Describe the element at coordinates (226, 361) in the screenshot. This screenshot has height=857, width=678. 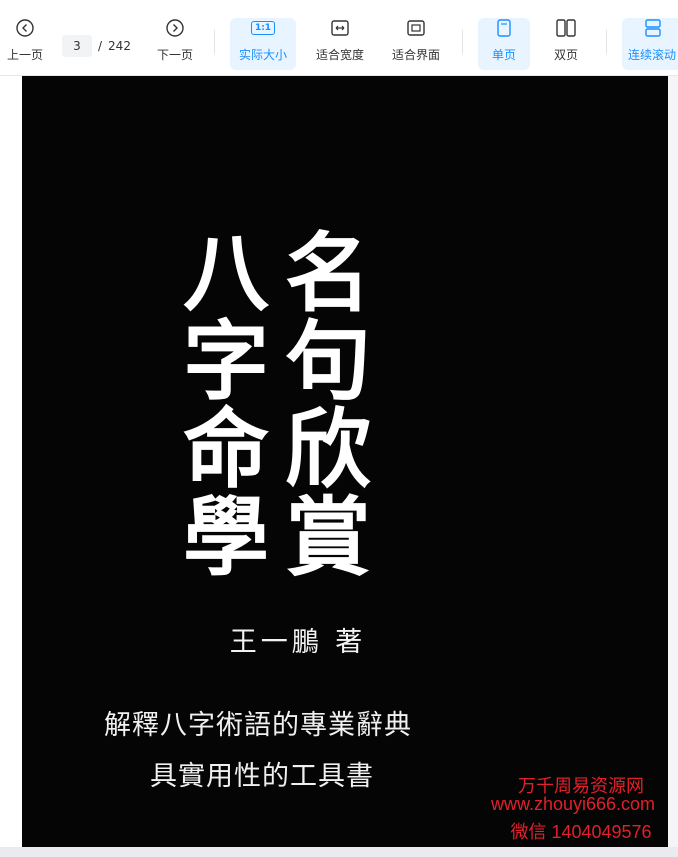
I see `title-char: 字` at that location.